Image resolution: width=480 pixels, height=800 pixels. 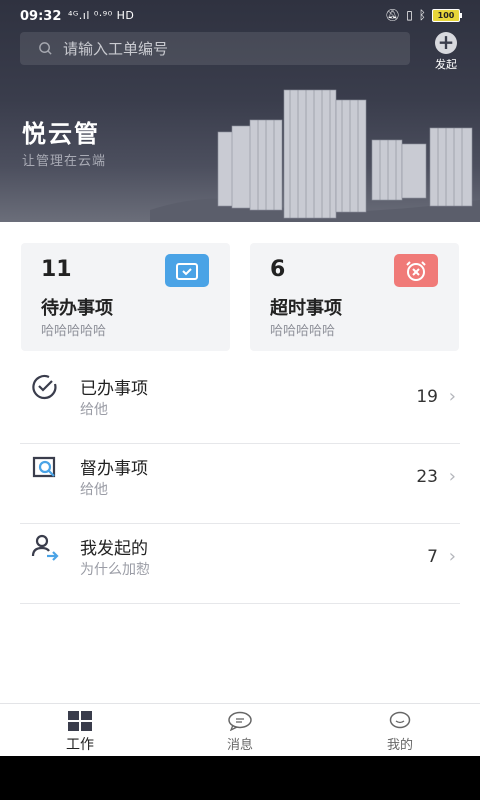 I want to click on status-bar: 09:32 ⁴ᴳ.ıl ⁰·⁹⁰ HD 🔕︎ ▯ ᛒ 100, so click(x=240, y=17).